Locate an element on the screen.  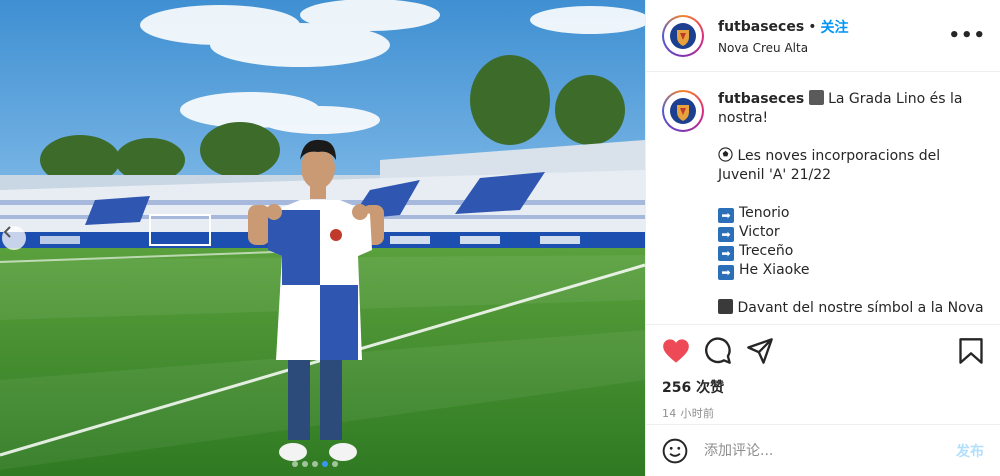
save-button is located at coordinates (971, 351).